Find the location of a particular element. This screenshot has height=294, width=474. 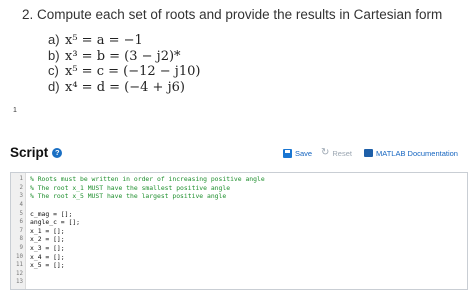

page-marker: 1 is located at coordinates (15, 110).